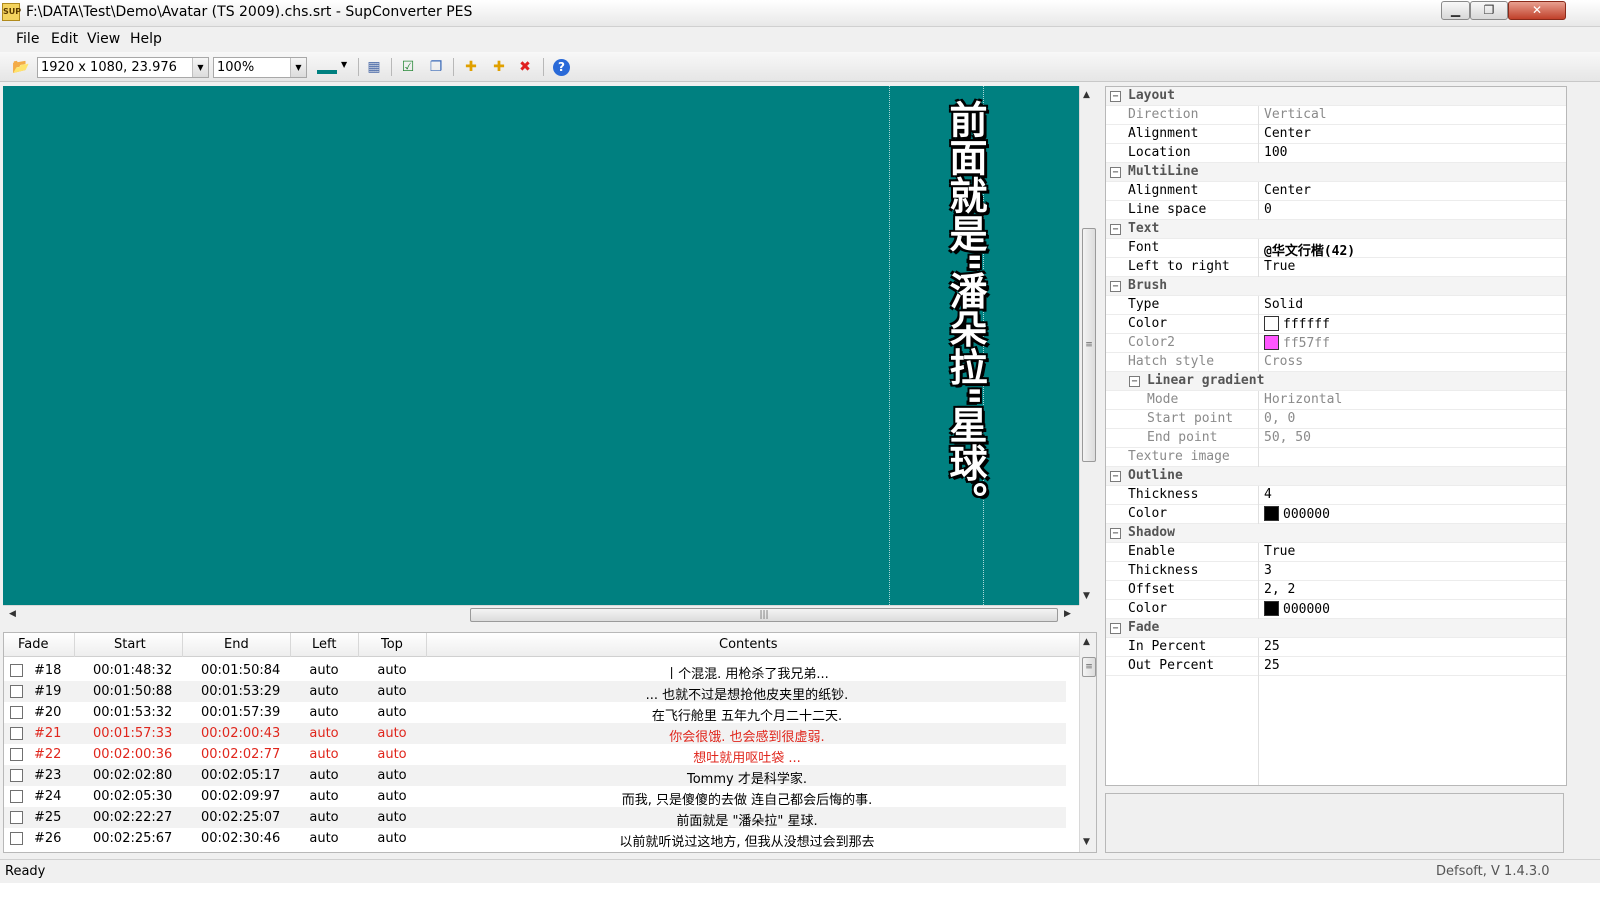 This screenshot has width=1600, height=900. I want to click on scroll-right-icon: ▶, so click(1067, 614).